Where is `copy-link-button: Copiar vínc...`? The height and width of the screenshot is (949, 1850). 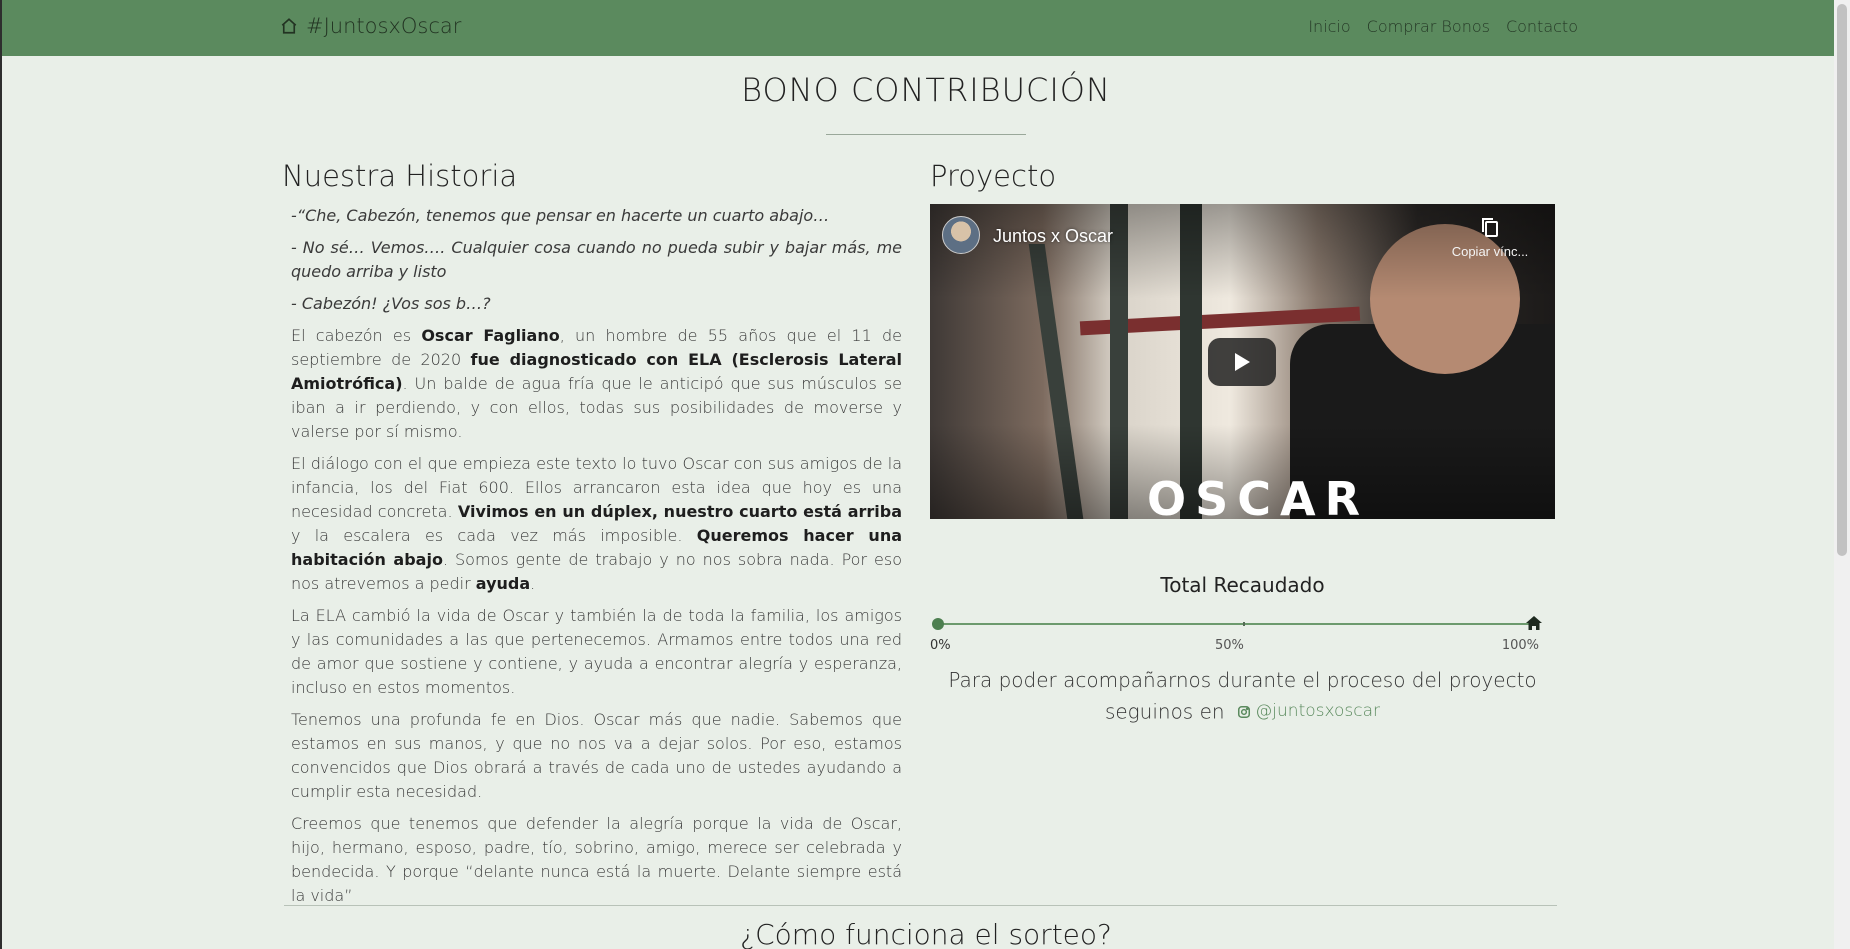
copy-link-button: Copiar vínc... is located at coordinates (1490, 237).